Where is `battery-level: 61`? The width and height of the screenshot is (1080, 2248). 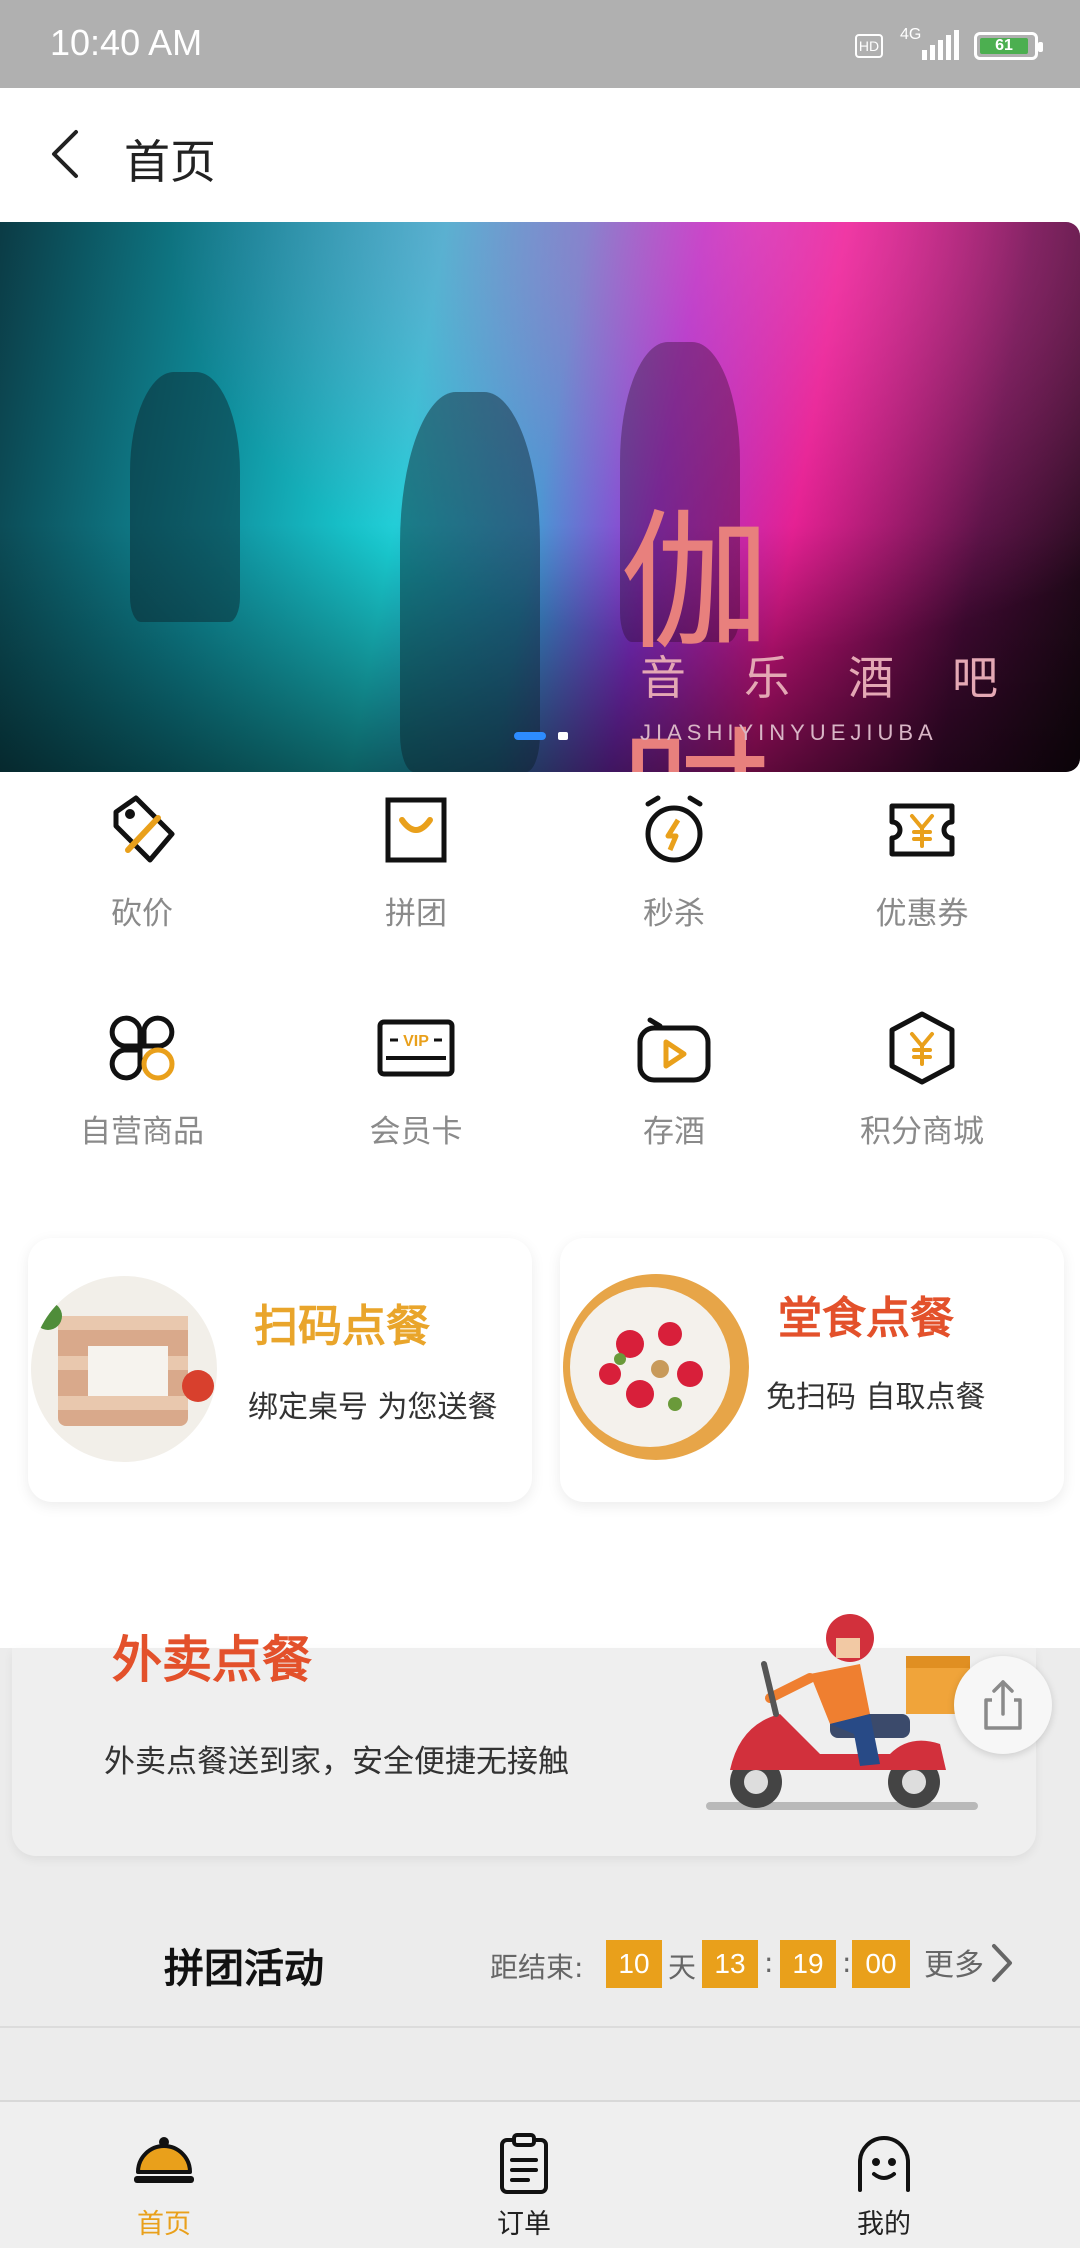 battery-level: 61 is located at coordinates (1004, 46).